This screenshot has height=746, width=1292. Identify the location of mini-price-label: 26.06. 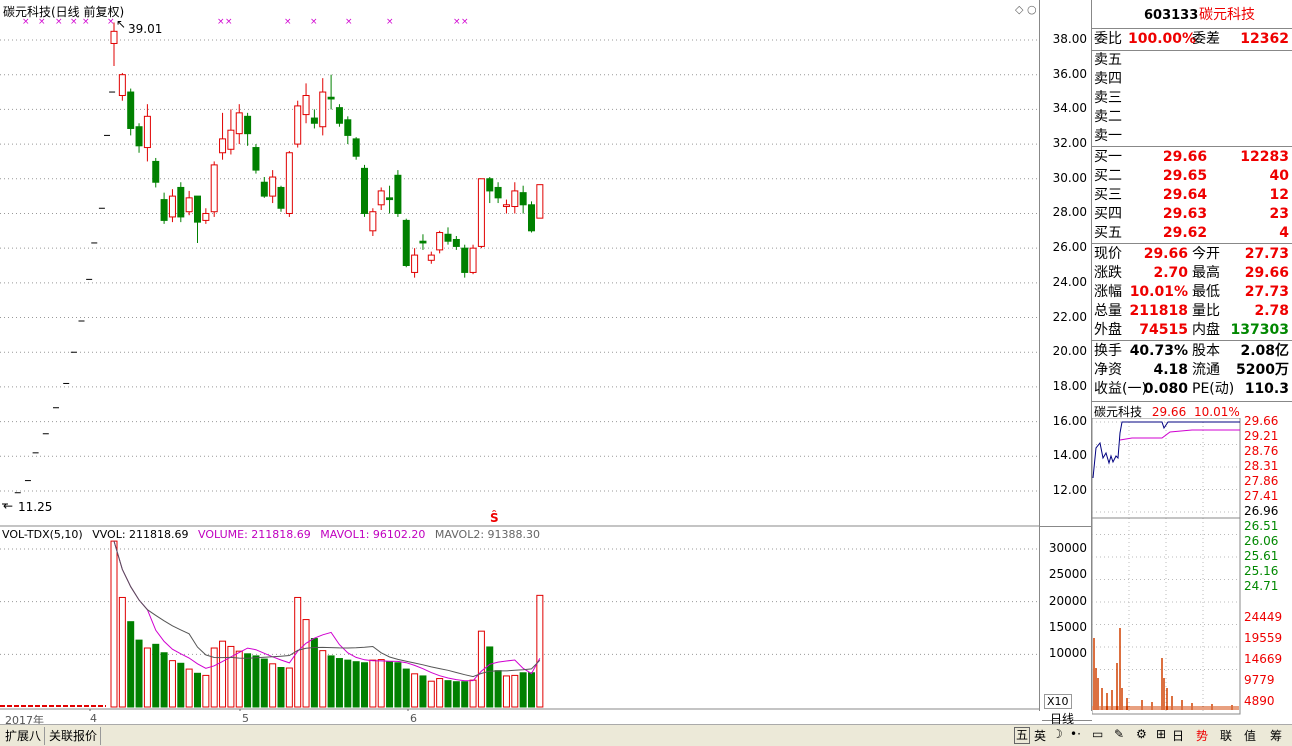
(1261, 541).